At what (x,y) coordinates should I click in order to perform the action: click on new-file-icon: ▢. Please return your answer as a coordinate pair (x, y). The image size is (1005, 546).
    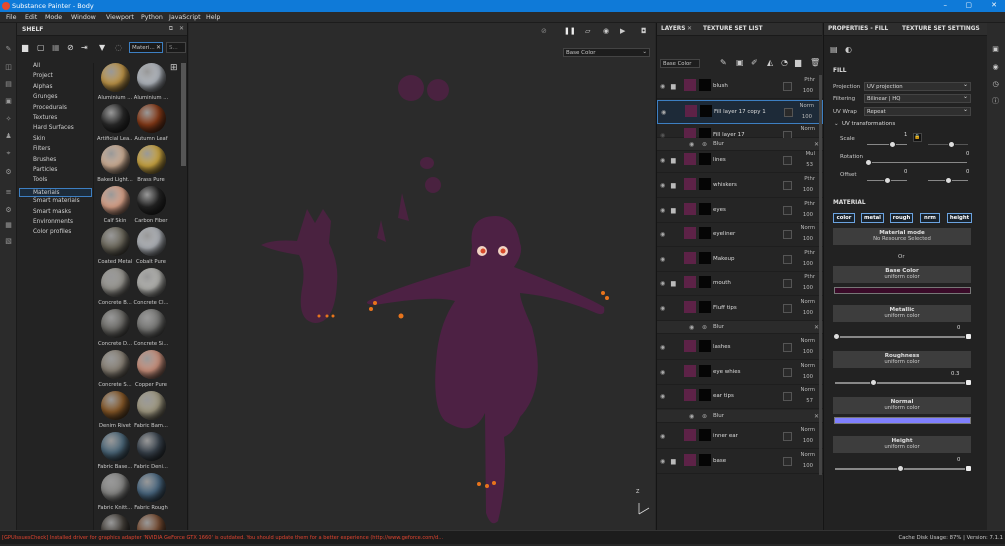
    Looking at the image, I should click on (41, 47).